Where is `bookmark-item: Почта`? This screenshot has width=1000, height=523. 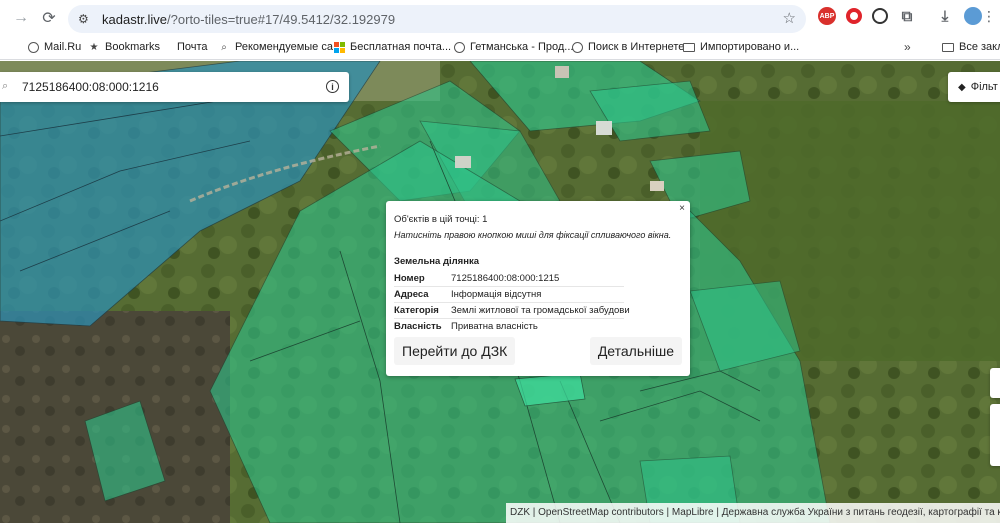
bookmark-item: Почта is located at coordinates (184, 47).